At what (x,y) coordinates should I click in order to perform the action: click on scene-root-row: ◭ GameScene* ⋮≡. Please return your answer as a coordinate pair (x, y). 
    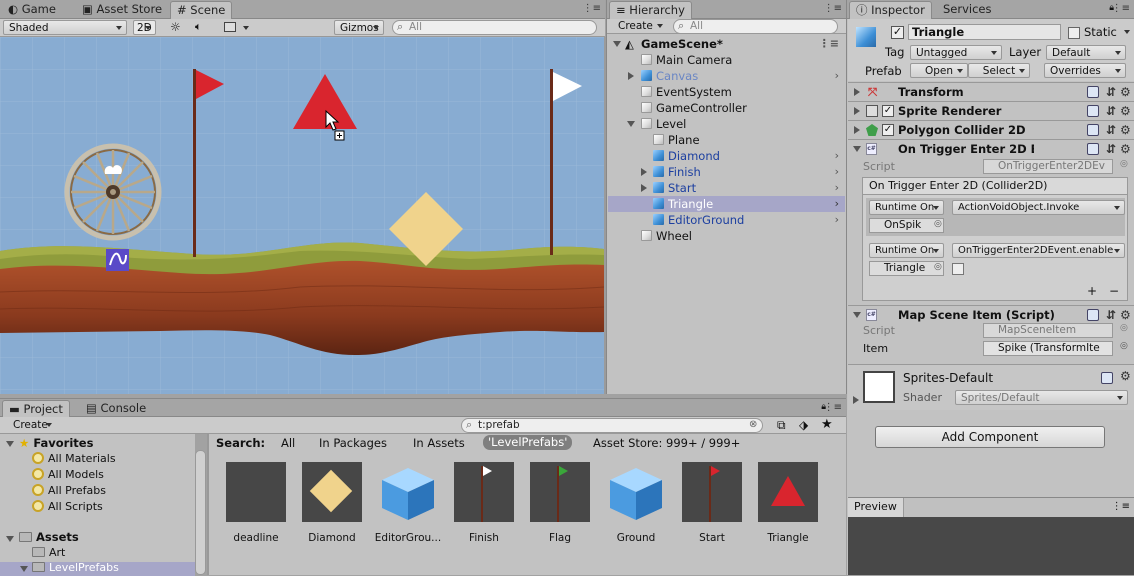
    Looking at the image, I should click on (726, 44).